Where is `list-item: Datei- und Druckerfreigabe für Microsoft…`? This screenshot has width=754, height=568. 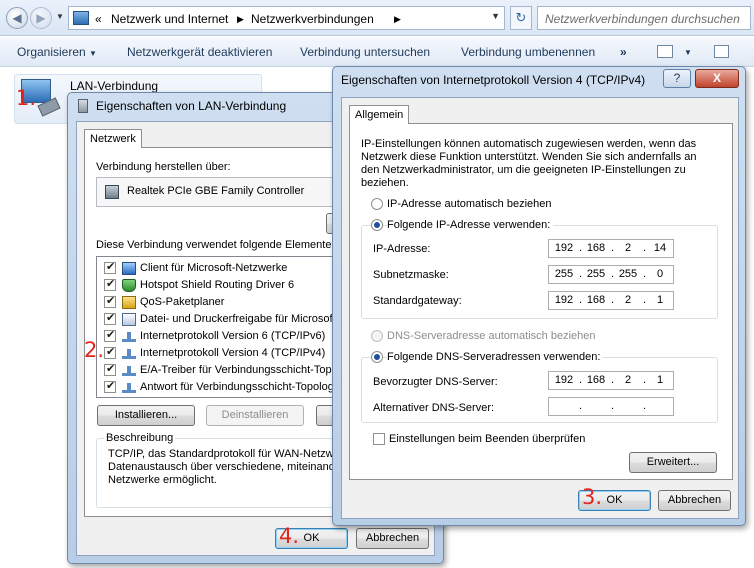 list-item: Datei- und Druckerfreigabe für Microsoft… is located at coordinates (231, 319).